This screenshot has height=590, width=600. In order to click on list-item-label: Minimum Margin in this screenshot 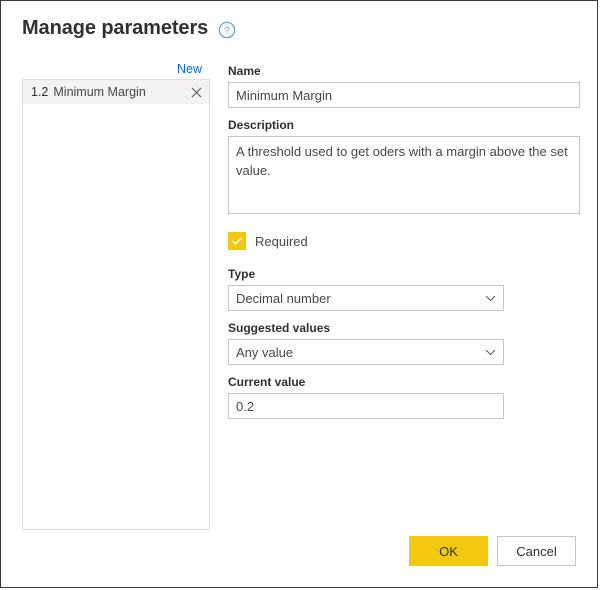, I will do `click(99, 92)`.